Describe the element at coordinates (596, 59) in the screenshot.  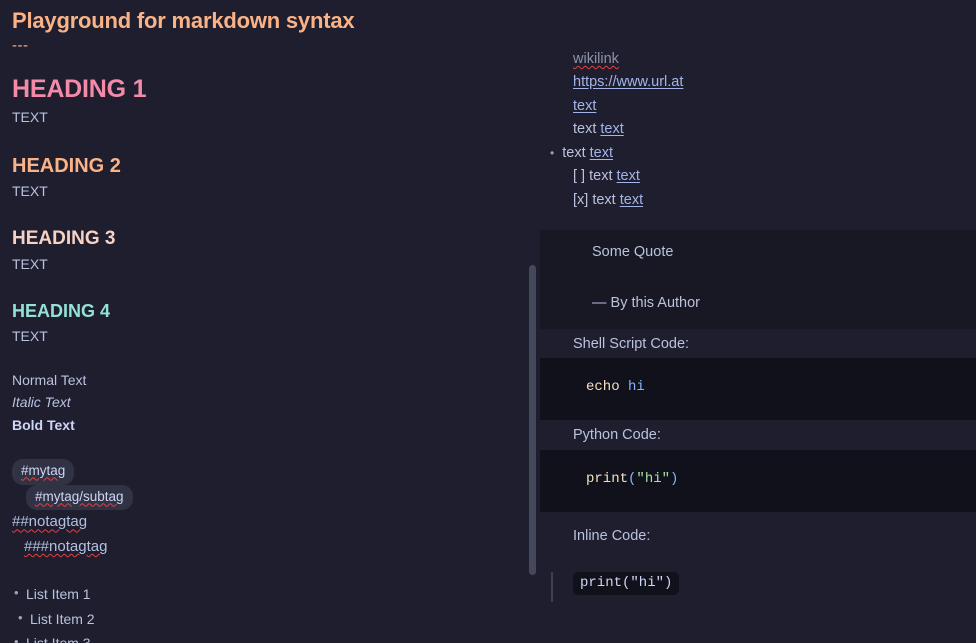
I see `wikilink: wikilink` at that location.